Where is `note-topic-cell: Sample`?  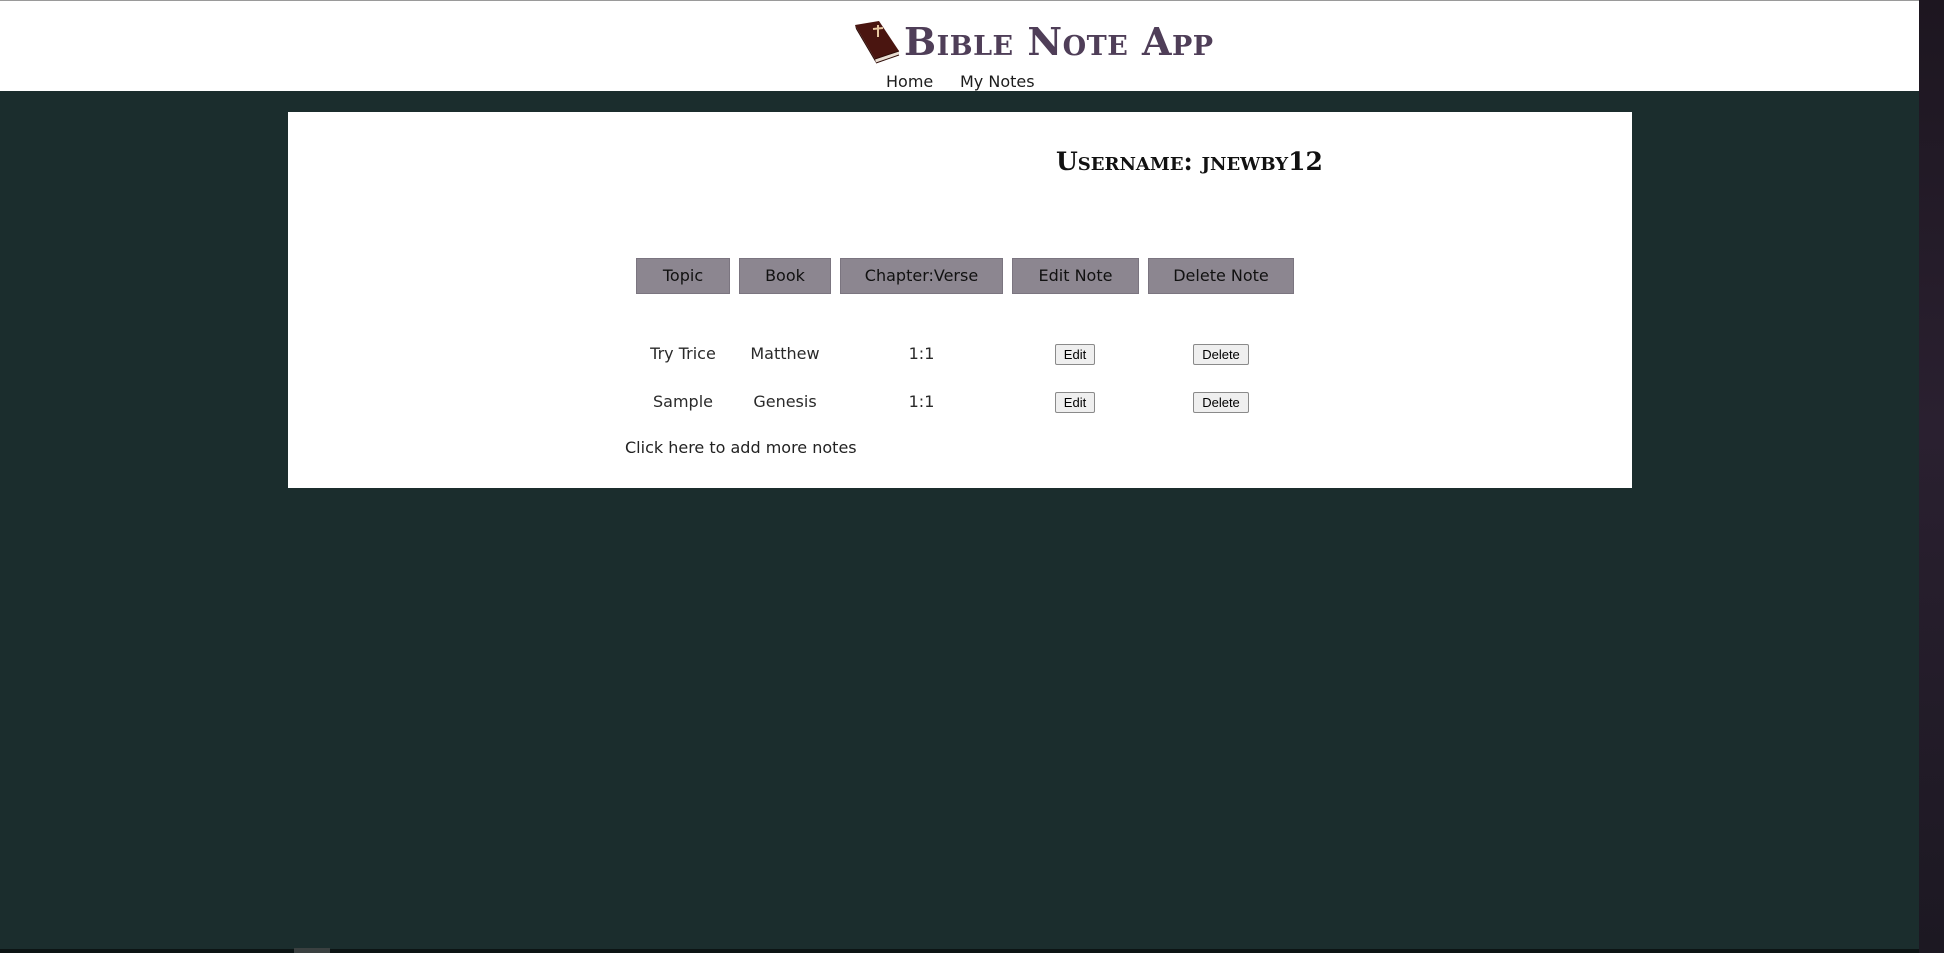 note-topic-cell: Sample is located at coordinates (683, 401).